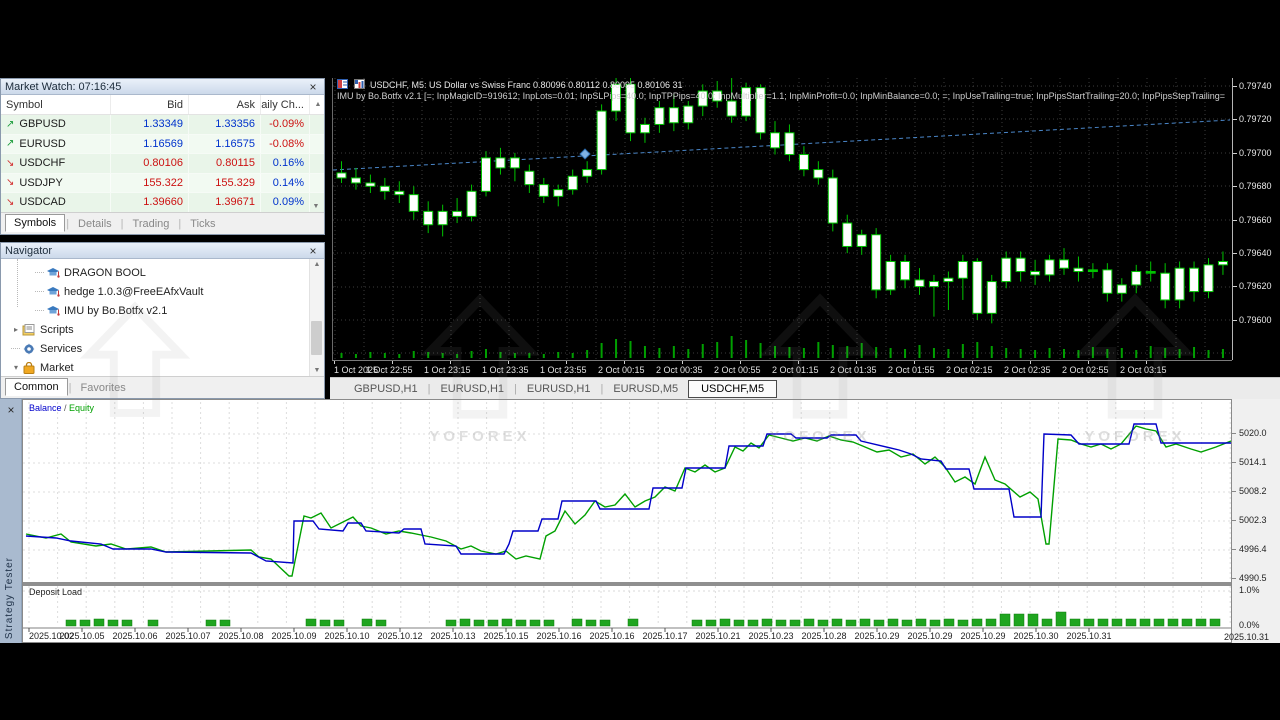 This screenshot has width=1280, height=720. What do you see at coordinates (1255, 152) in the screenshot?
I see `price-axis-label: 0.79700` at bounding box center [1255, 152].